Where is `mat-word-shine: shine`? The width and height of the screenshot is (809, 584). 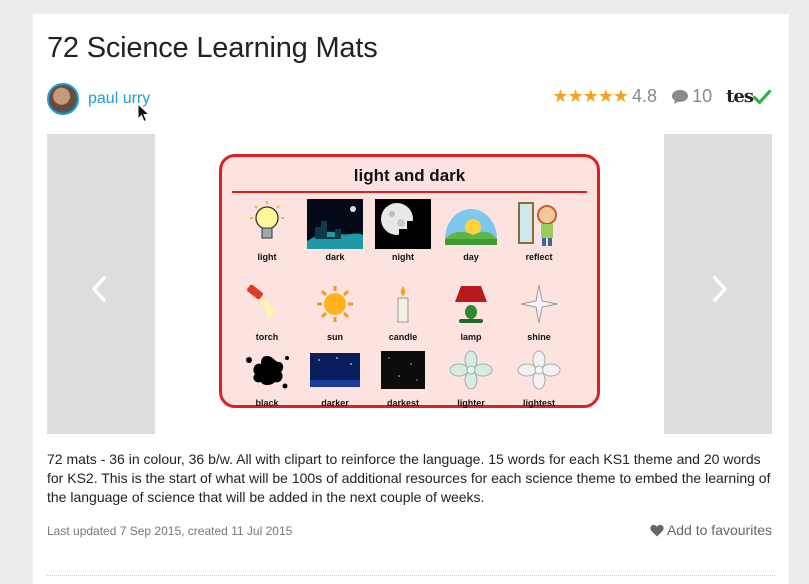 mat-word-shine: shine is located at coordinates (539, 310).